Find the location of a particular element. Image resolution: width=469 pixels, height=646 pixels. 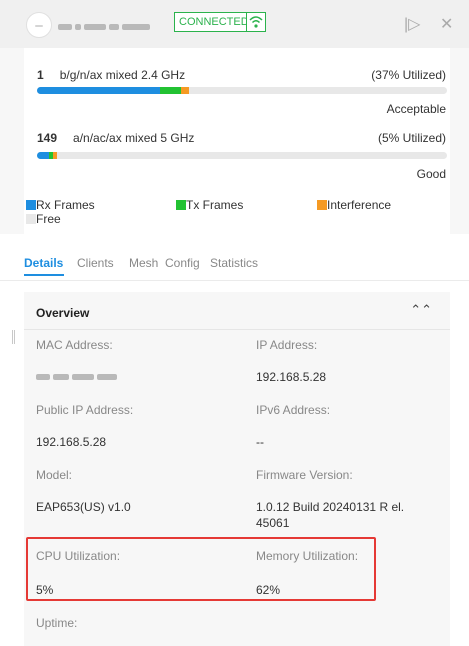

radio-1-channel: 1 is located at coordinates (40, 75).